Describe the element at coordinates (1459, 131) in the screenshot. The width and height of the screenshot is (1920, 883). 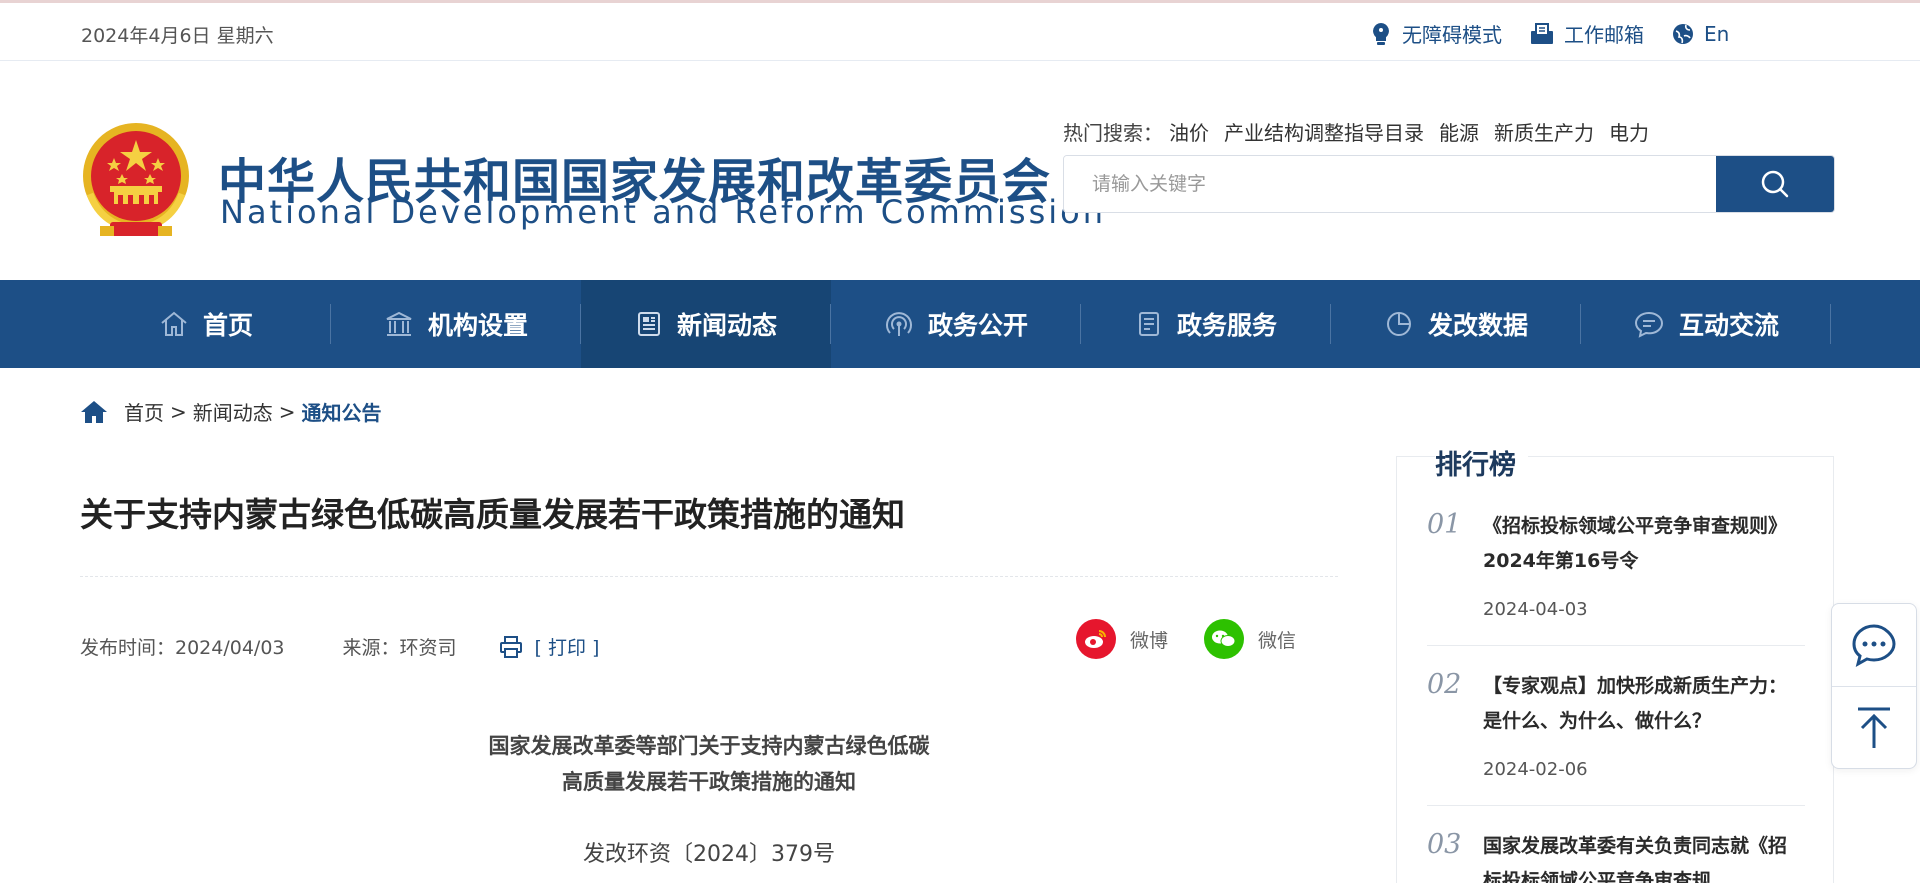
I see `hot-search-item: 能源` at that location.